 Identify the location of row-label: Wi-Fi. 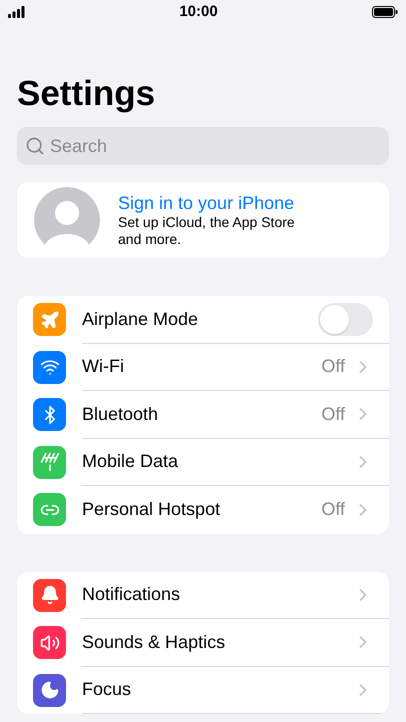
(202, 366).